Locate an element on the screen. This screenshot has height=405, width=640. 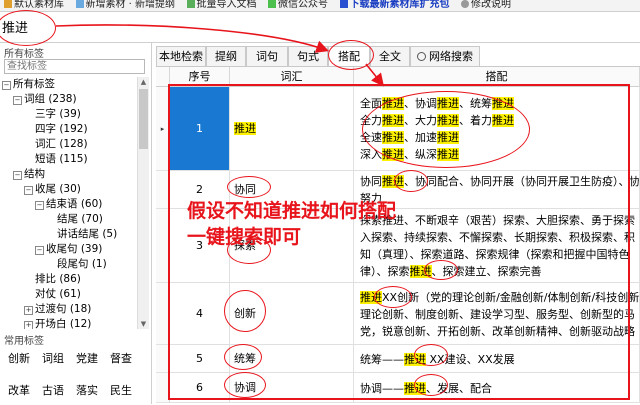
result-tabs: 本地检索 提纲 词句 句式 搭配 全文 网络搜索 is located at coordinates (398, 56).